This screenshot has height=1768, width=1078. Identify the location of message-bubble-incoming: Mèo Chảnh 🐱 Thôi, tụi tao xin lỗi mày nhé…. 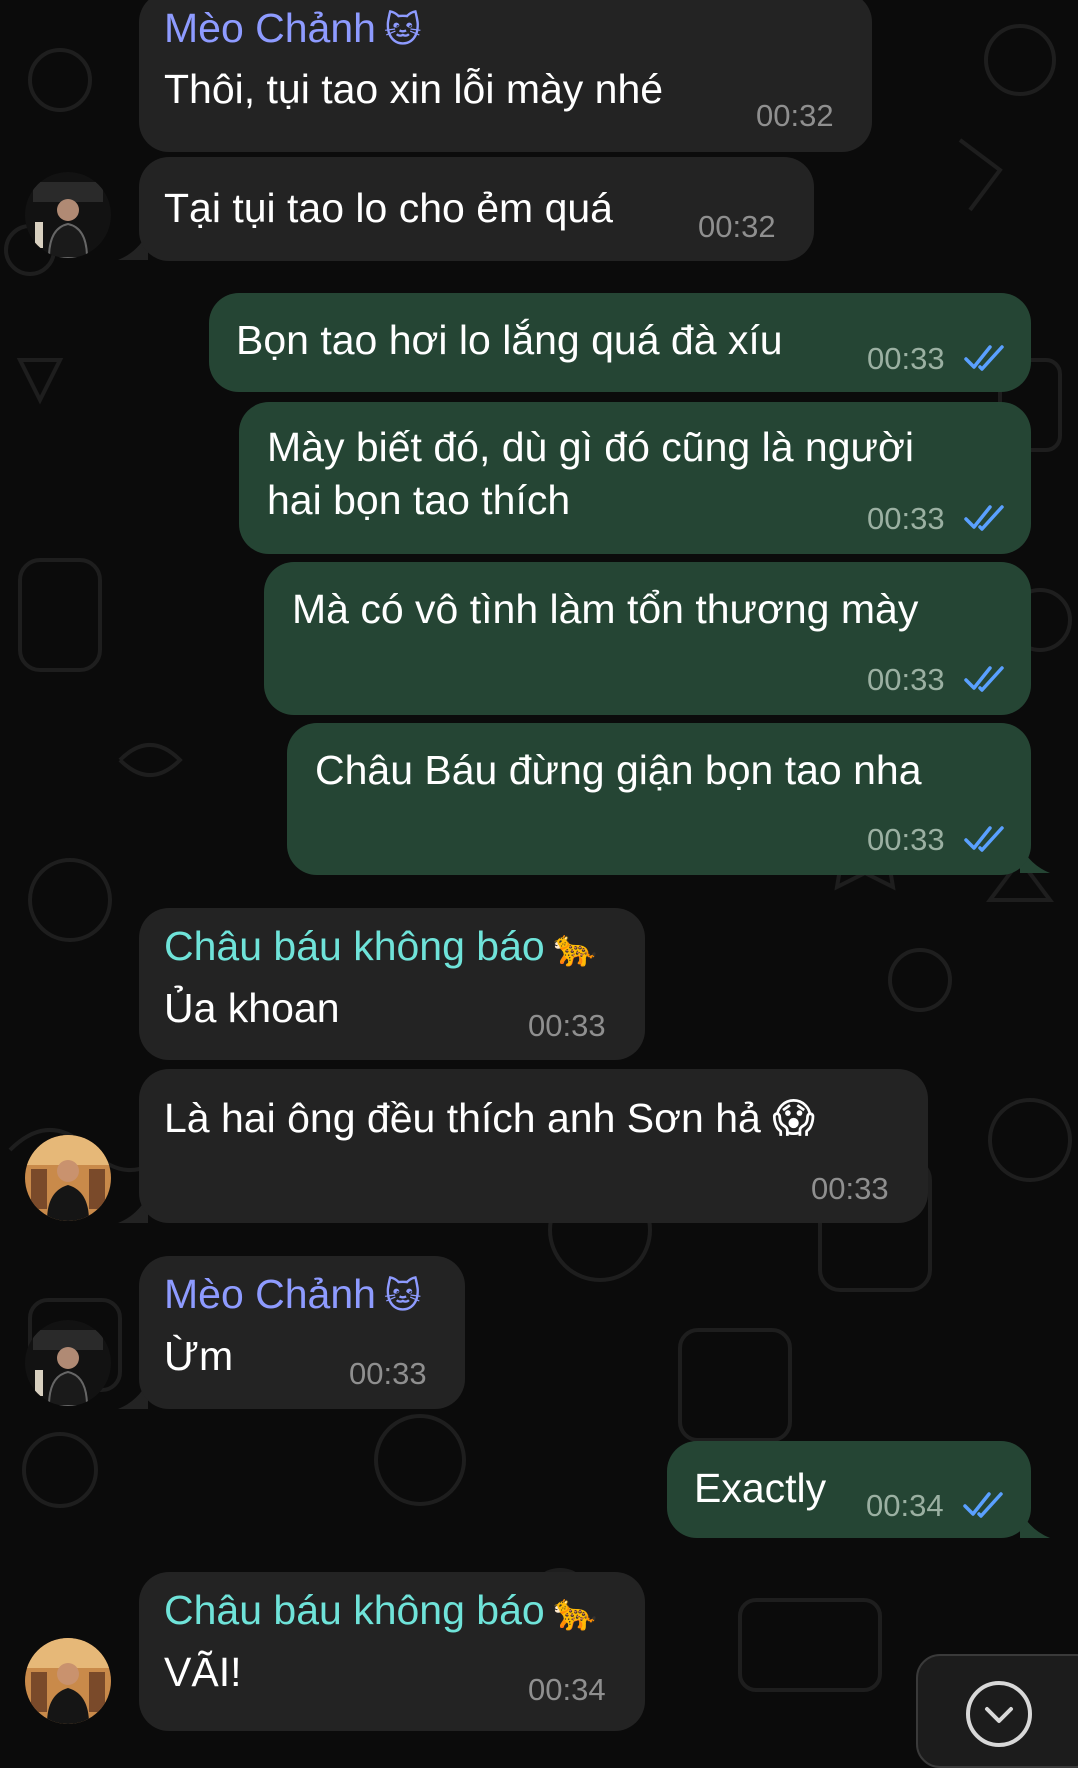
(505, 76).